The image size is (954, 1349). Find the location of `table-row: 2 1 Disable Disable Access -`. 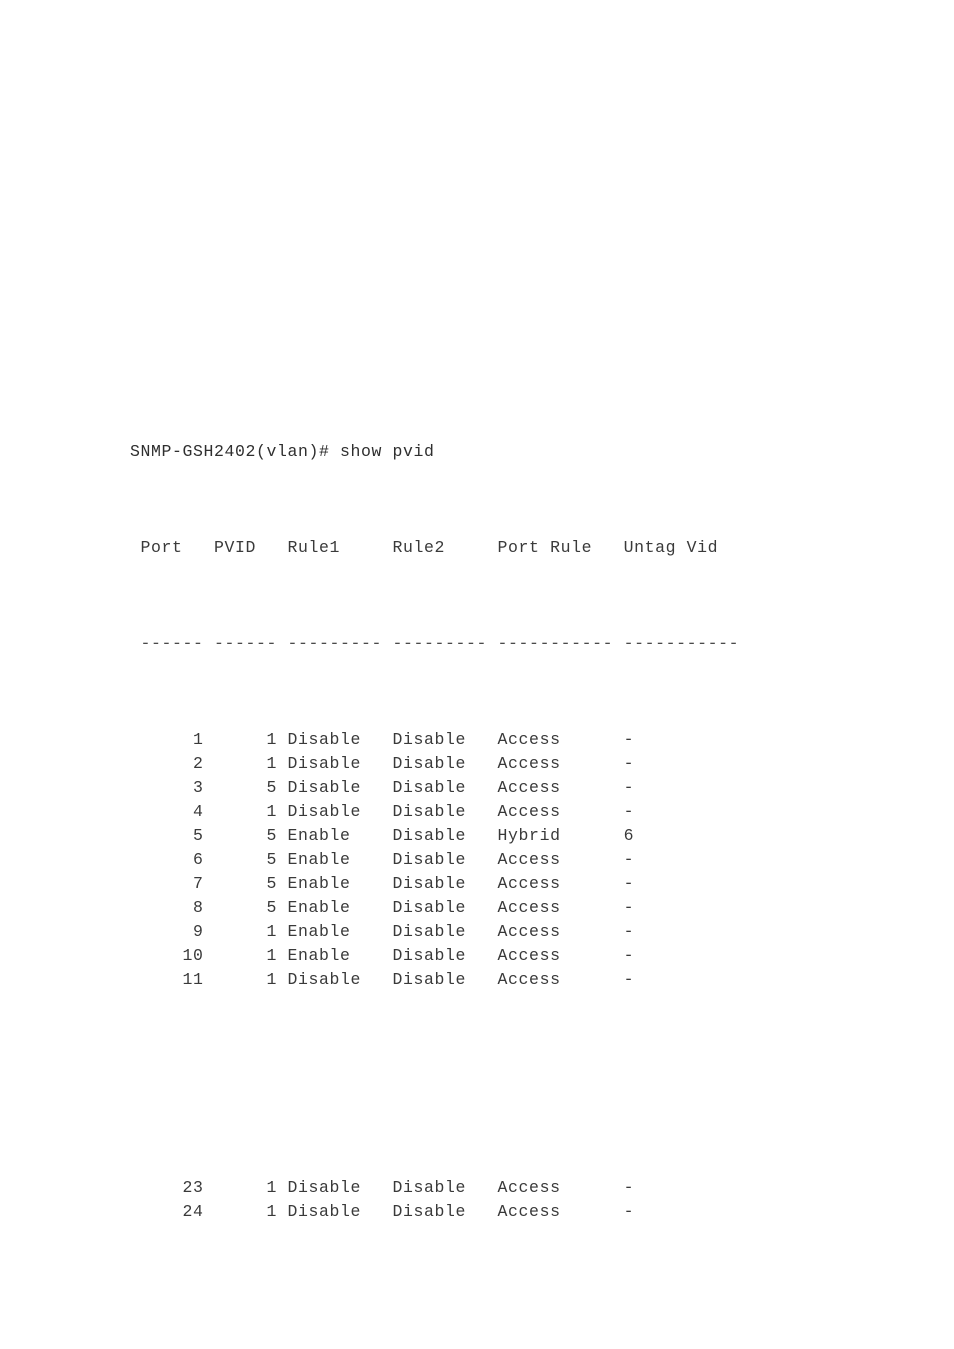

table-row: 2 1 Disable Disable Access - is located at coordinates (382, 763).